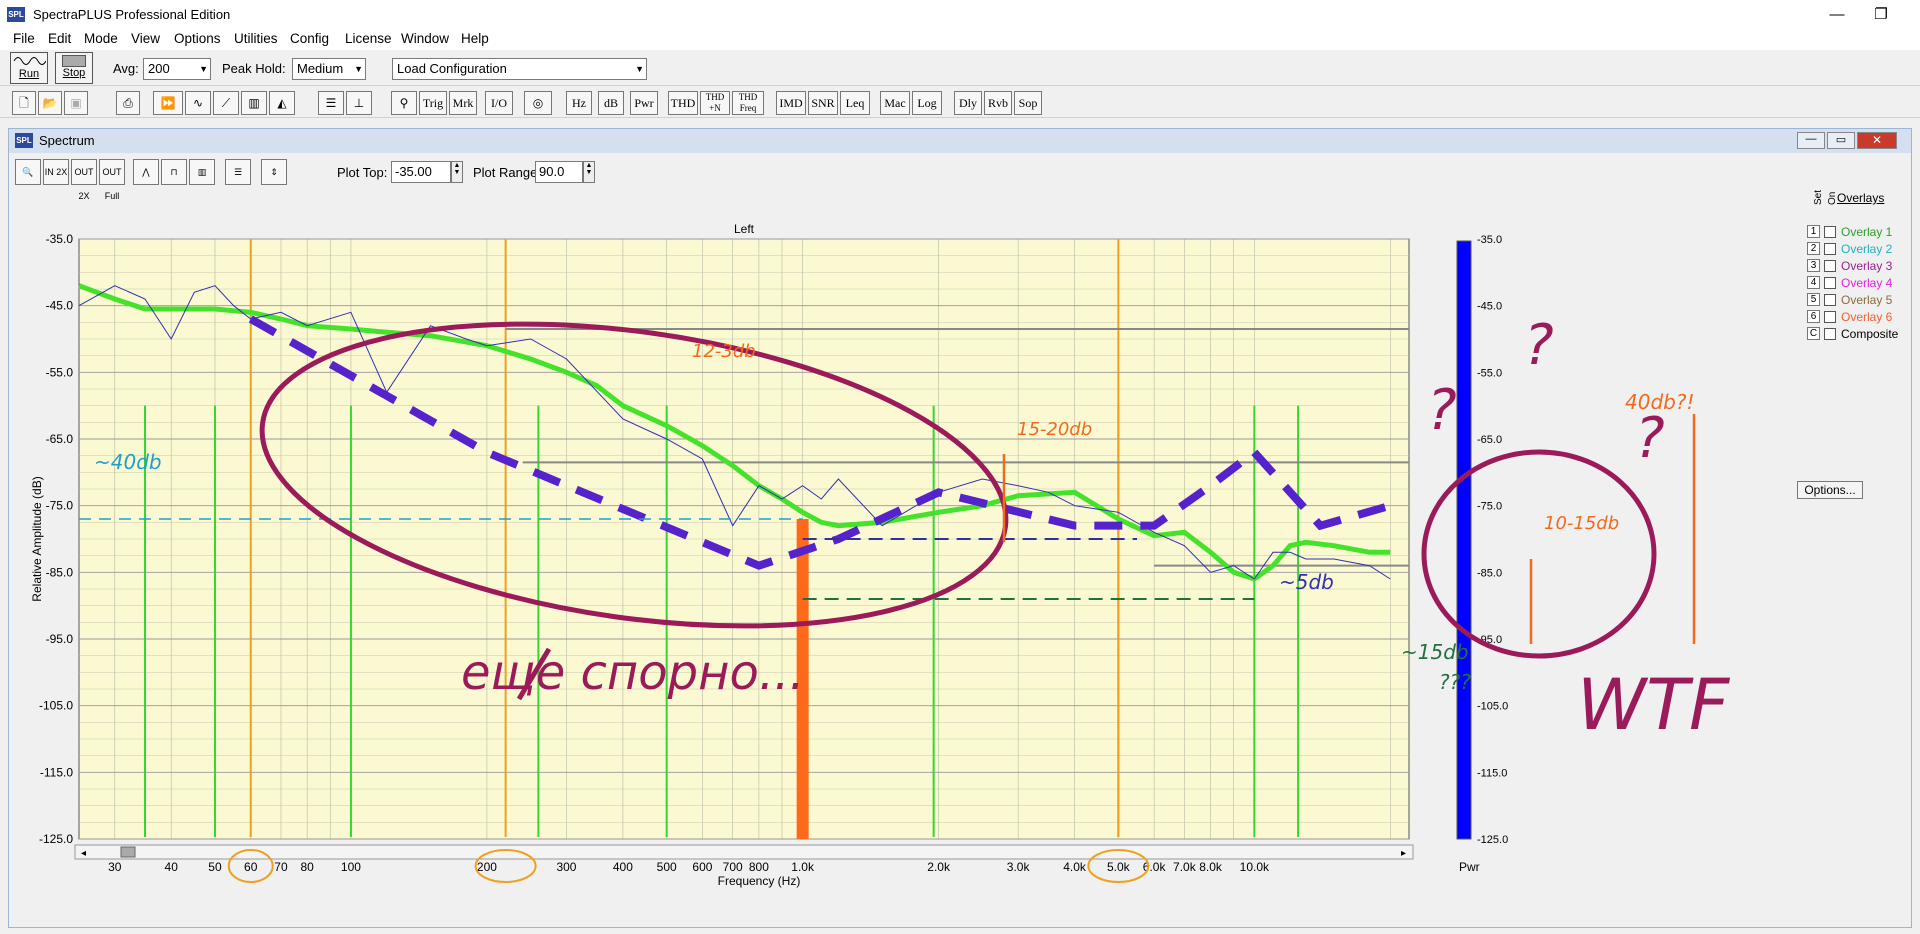 Image resolution: width=1920 pixels, height=934 pixels. Describe the element at coordinates (611, 103) in the screenshot. I see `db-button: dB` at that location.